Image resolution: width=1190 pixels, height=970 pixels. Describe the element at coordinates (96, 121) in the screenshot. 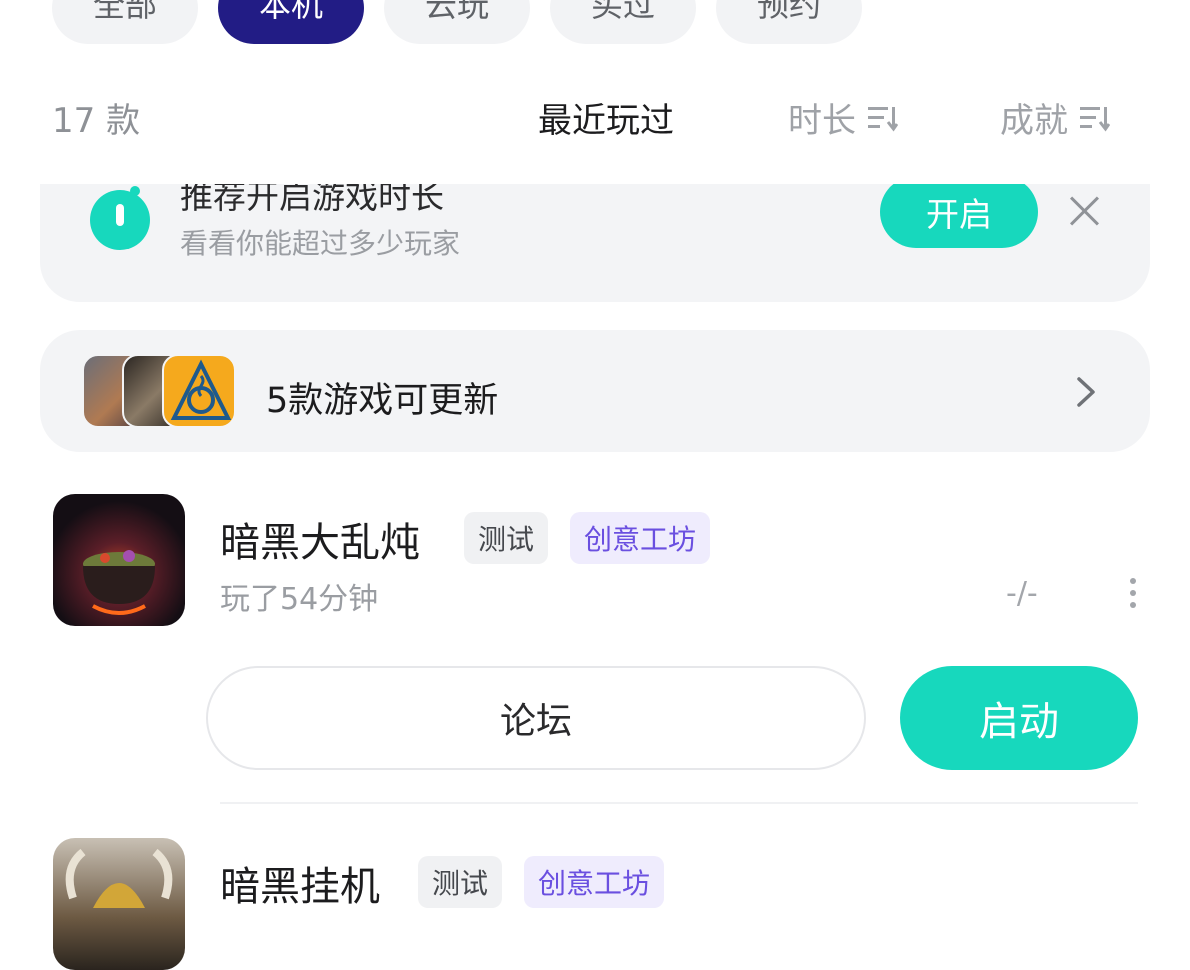

I see `game-count: 17 款` at that location.